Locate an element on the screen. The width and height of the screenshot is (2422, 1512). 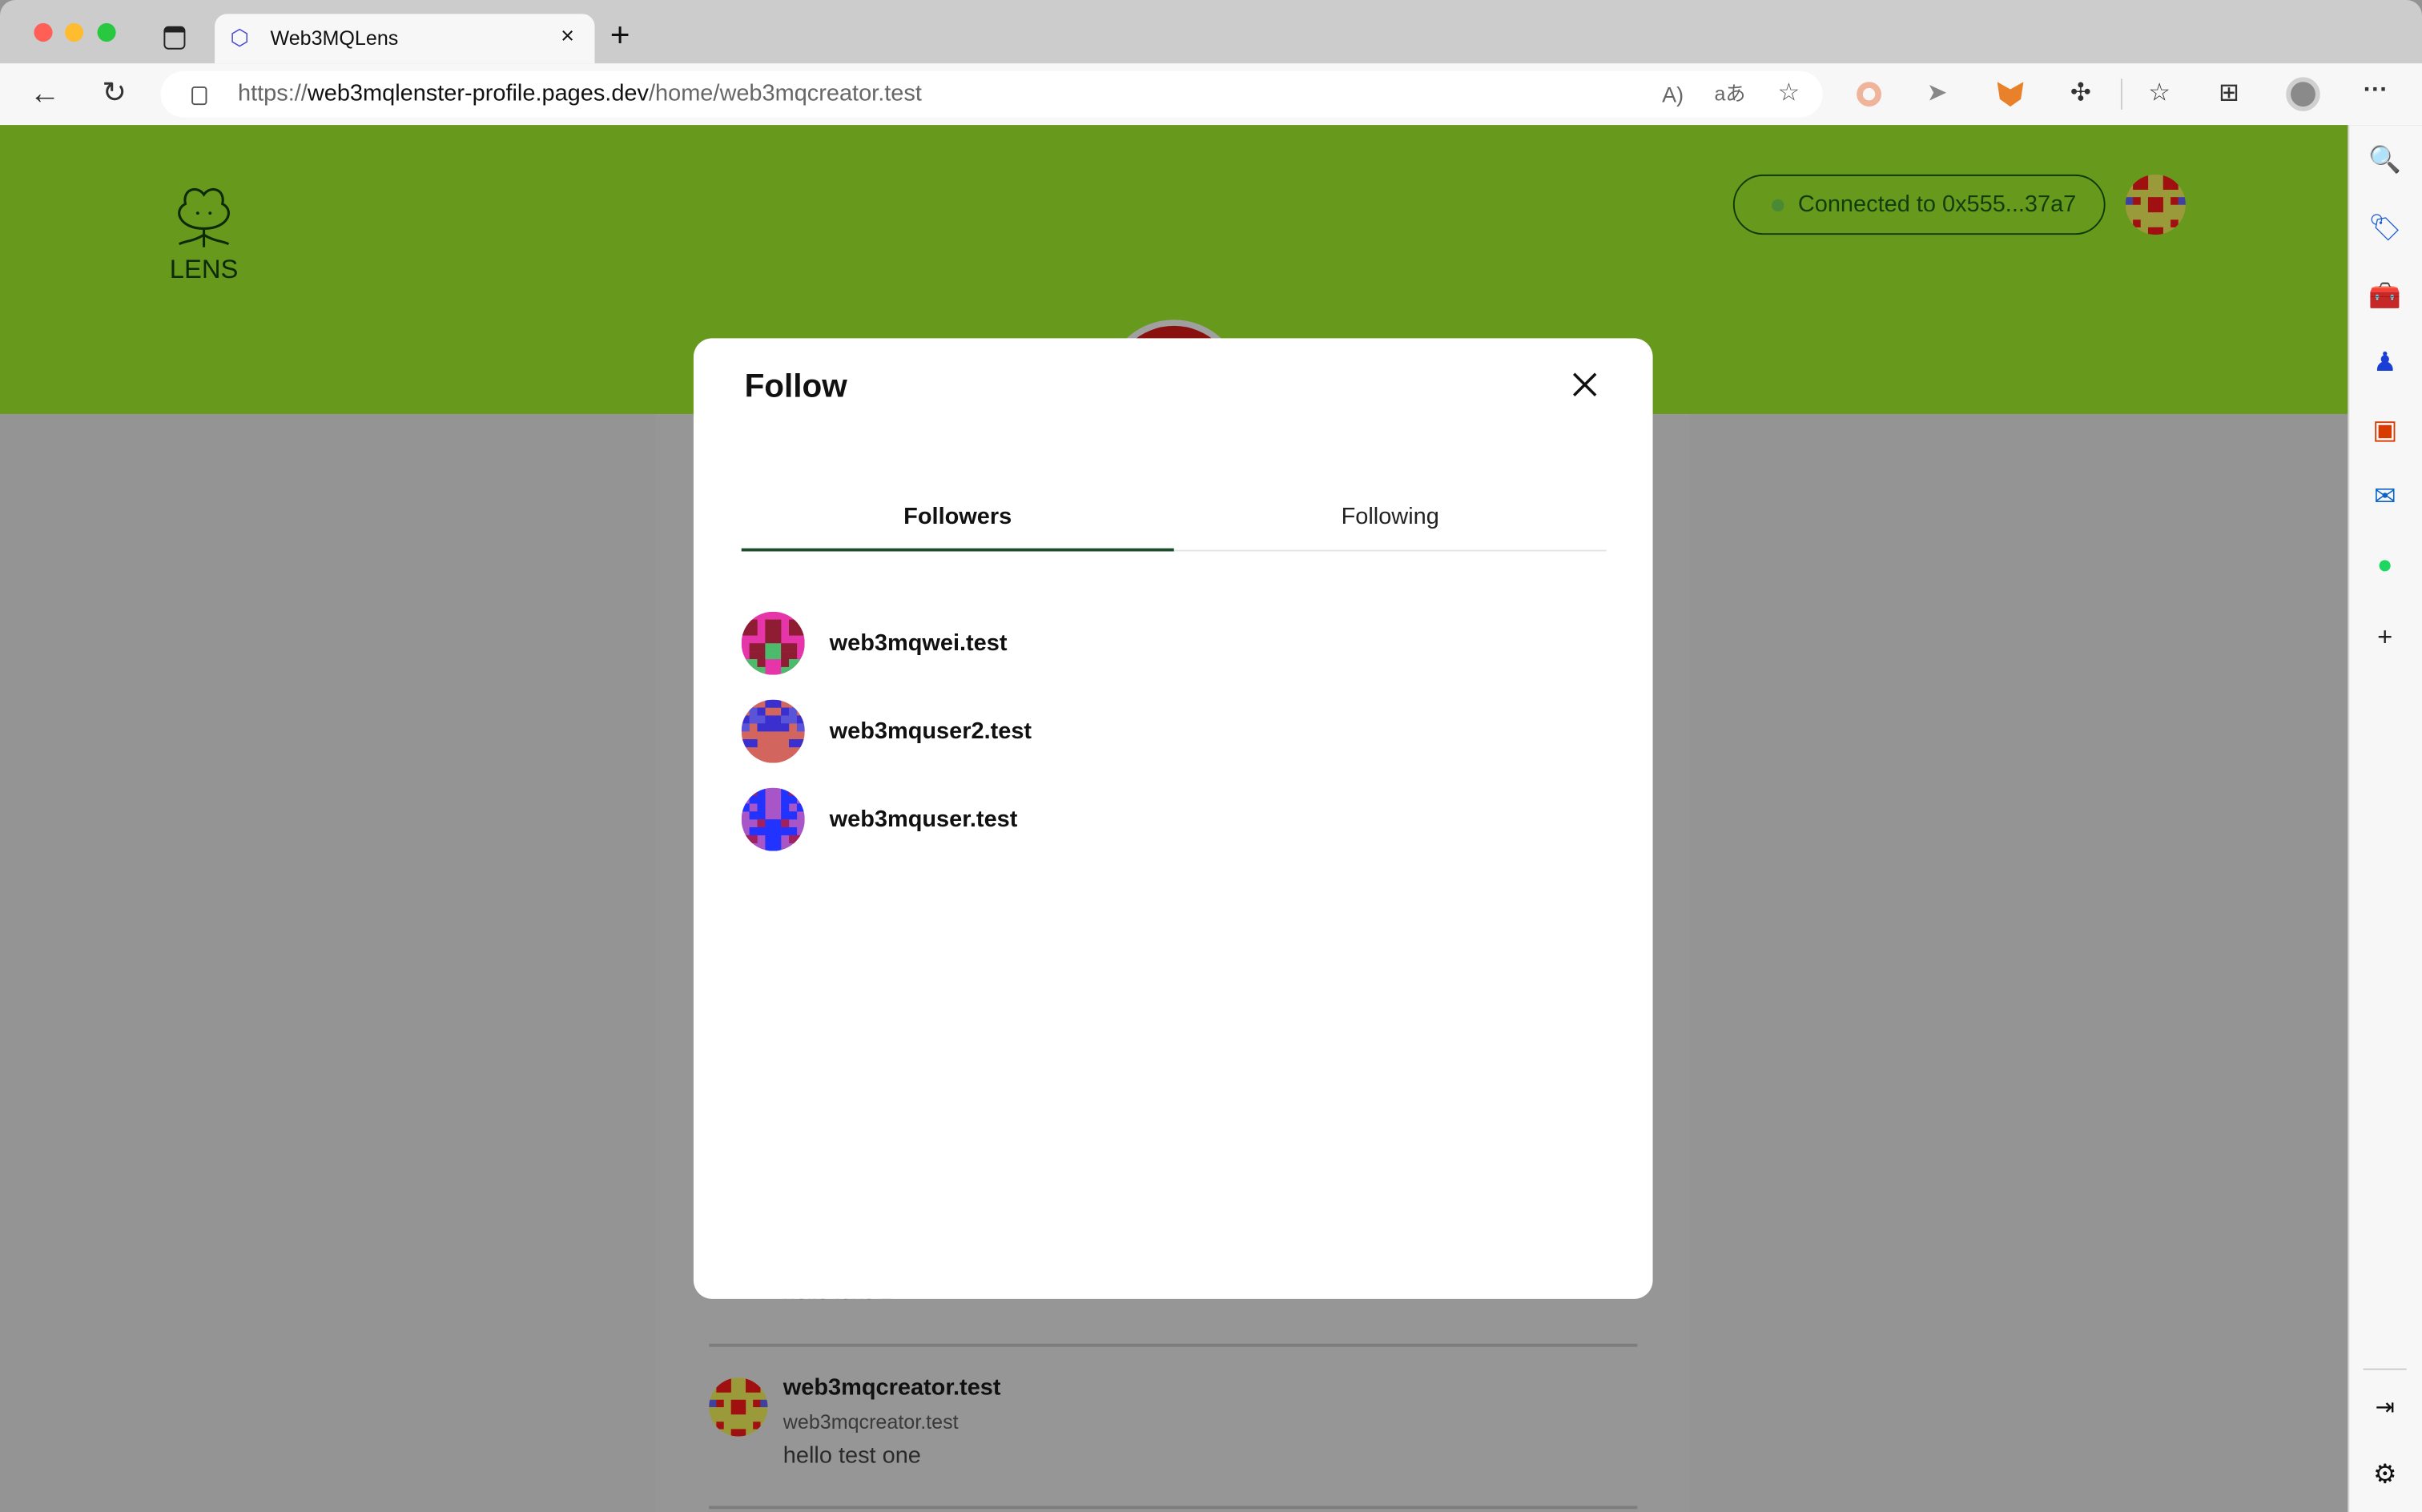
wallet-connection-button: Connected to 0x555...37a7 is located at coordinates (1919, 204).